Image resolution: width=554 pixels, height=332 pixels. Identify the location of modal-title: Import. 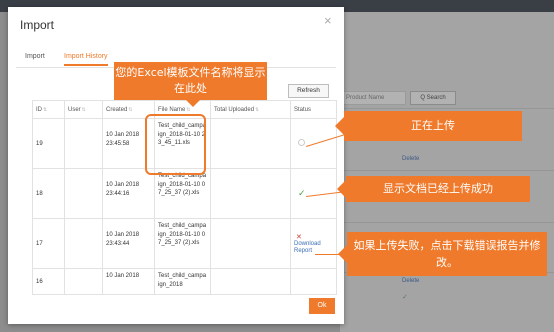
(37, 25).